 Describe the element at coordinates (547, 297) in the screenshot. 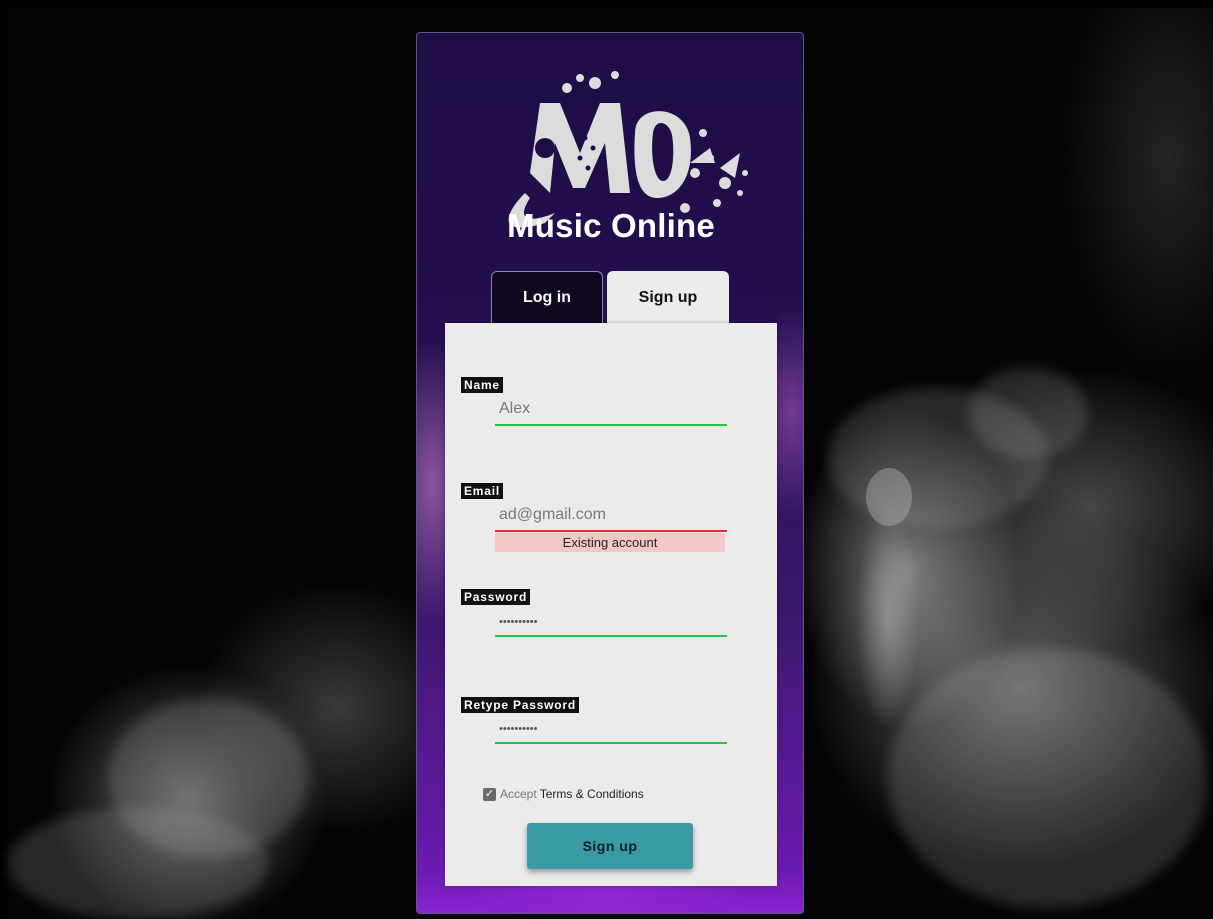

I see `tab-login: Log in` at that location.